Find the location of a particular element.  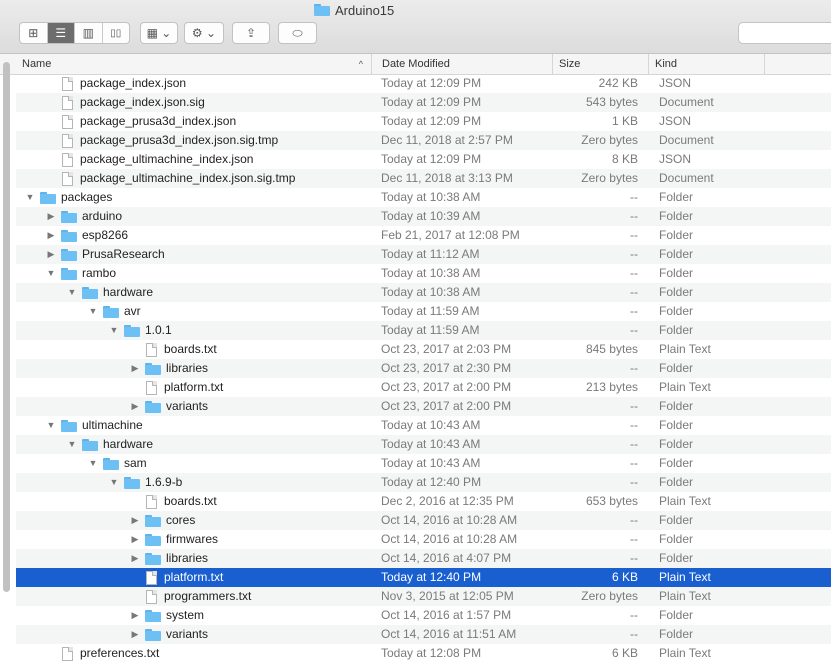

folder-row: ▼ hardware Today at 10:38 AM -- Folder is located at coordinates (423, 292).